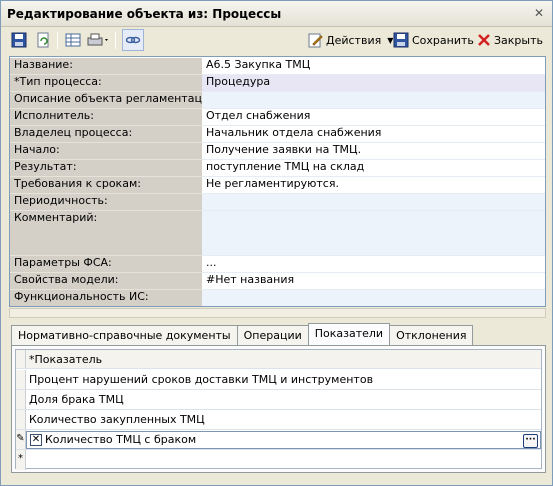  Describe the element at coordinates (431, 335) in the screenshot. I see `tab-deviations: Отклонения` at that location.